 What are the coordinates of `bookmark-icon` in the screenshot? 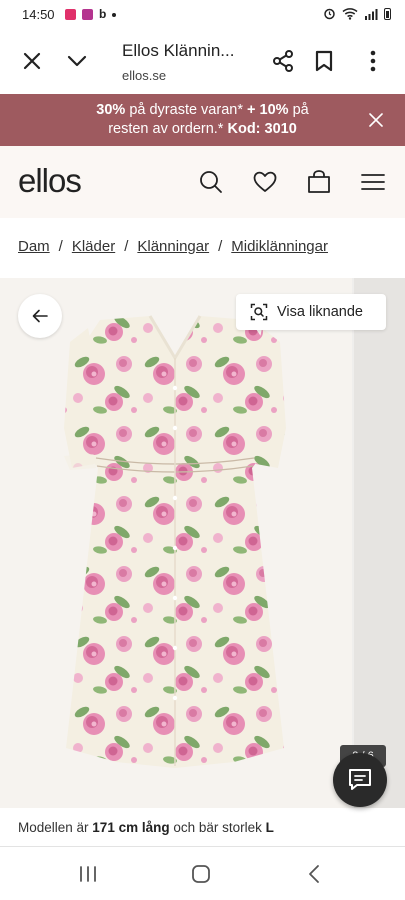 It's located at (324, 61).